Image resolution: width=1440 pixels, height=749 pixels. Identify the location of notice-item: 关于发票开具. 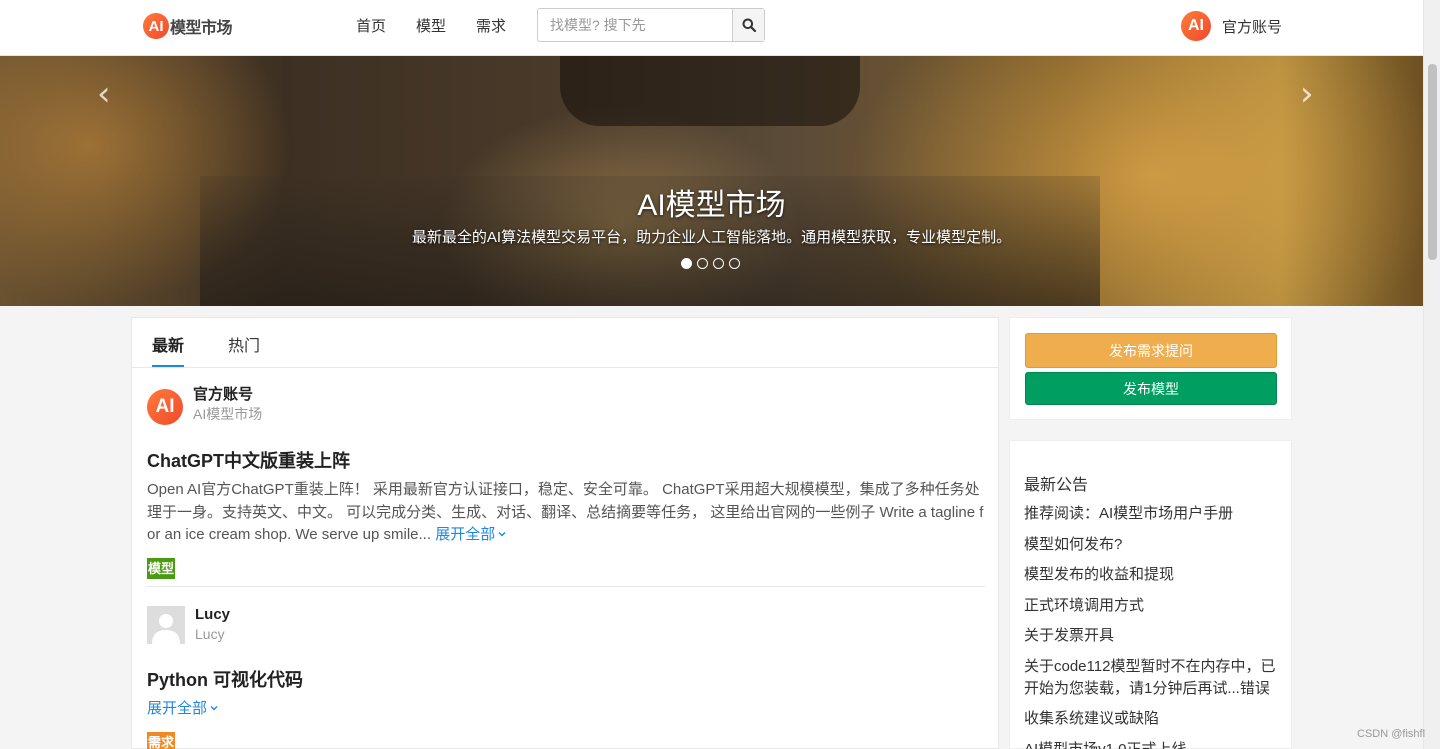
(1153, 636).